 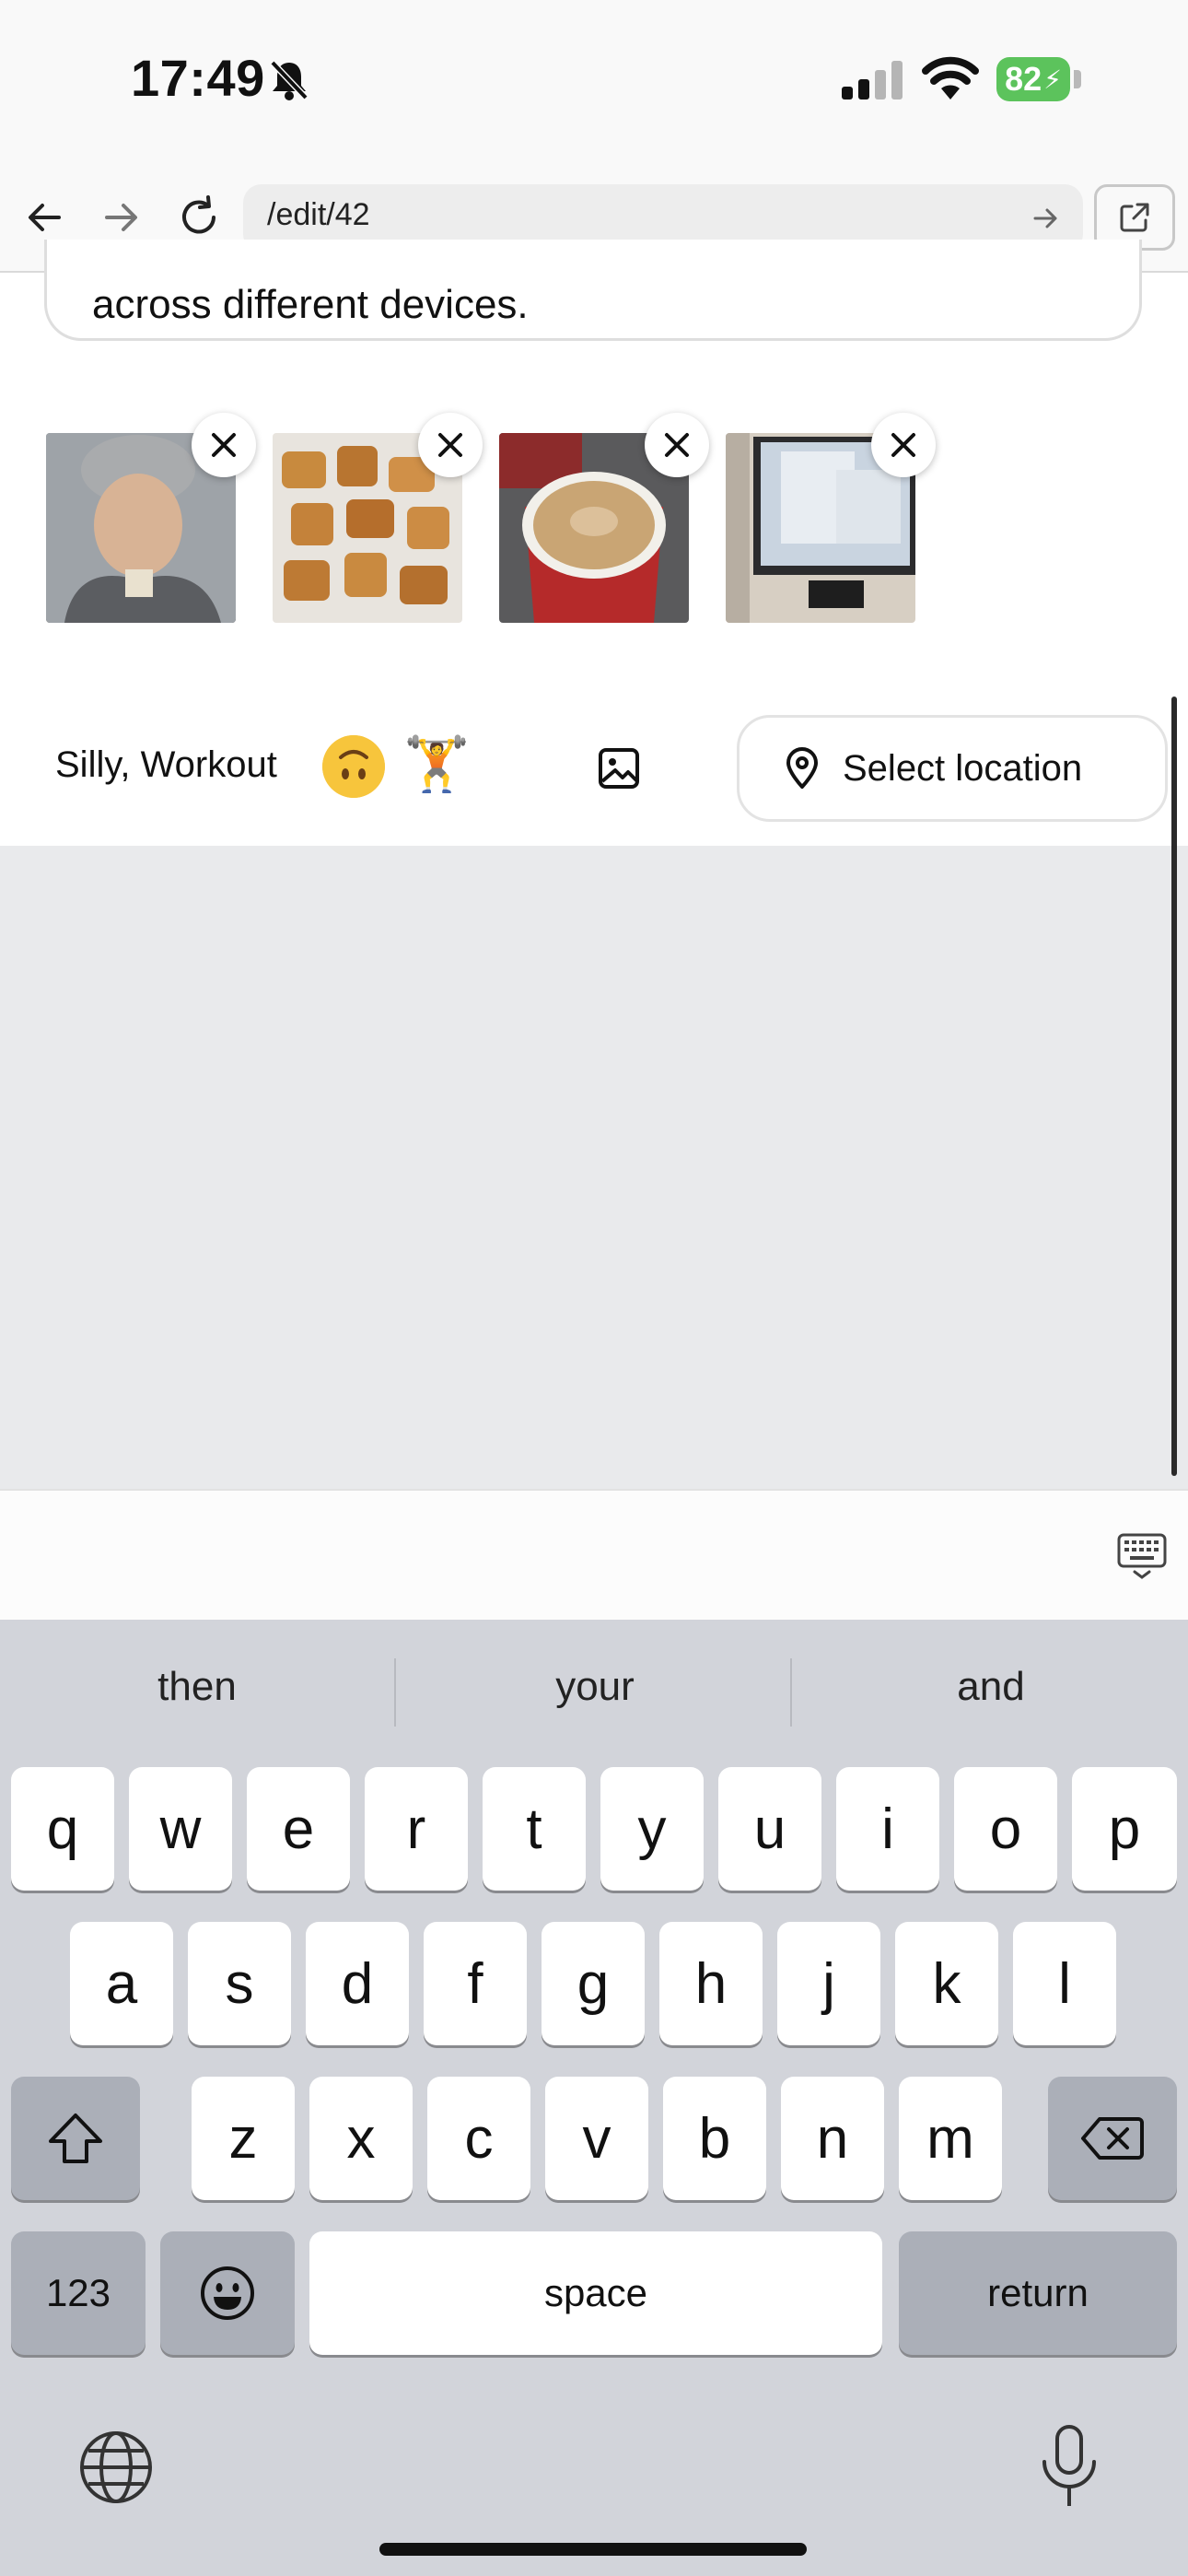 What do you see at coordinates (479, 2138) in the screenshot?
I see `key-c: c` at bounding box center [479, 2138].